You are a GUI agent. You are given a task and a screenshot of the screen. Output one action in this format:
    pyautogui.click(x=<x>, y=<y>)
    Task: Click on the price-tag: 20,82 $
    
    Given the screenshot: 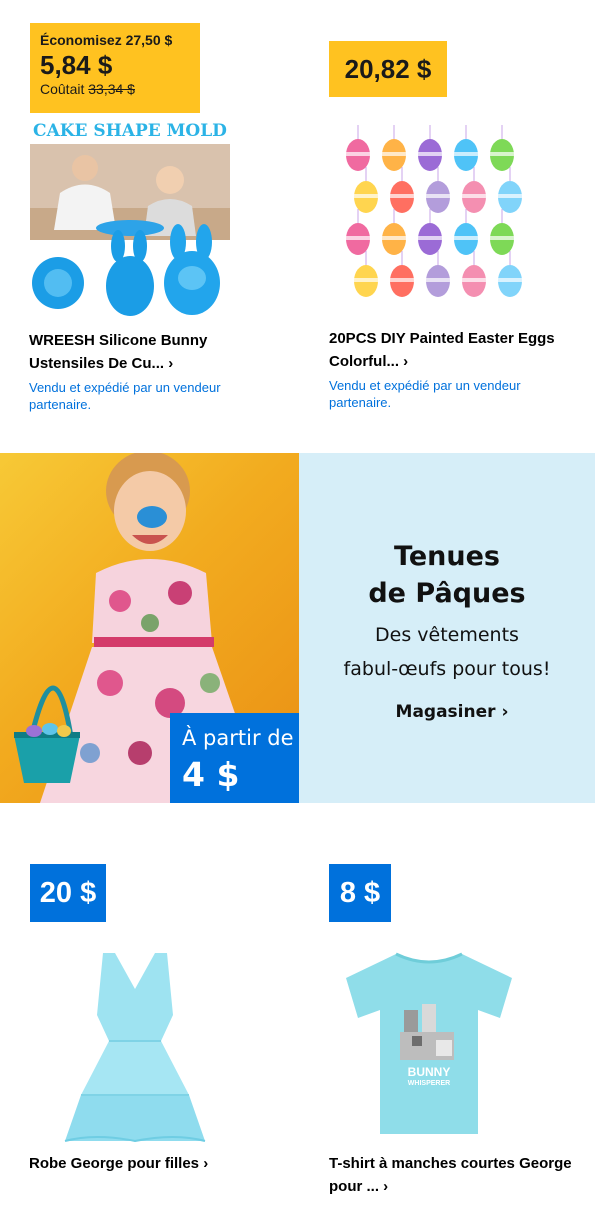 What is the action you would take?
    pyautogui.click(x=388, y=69)
    